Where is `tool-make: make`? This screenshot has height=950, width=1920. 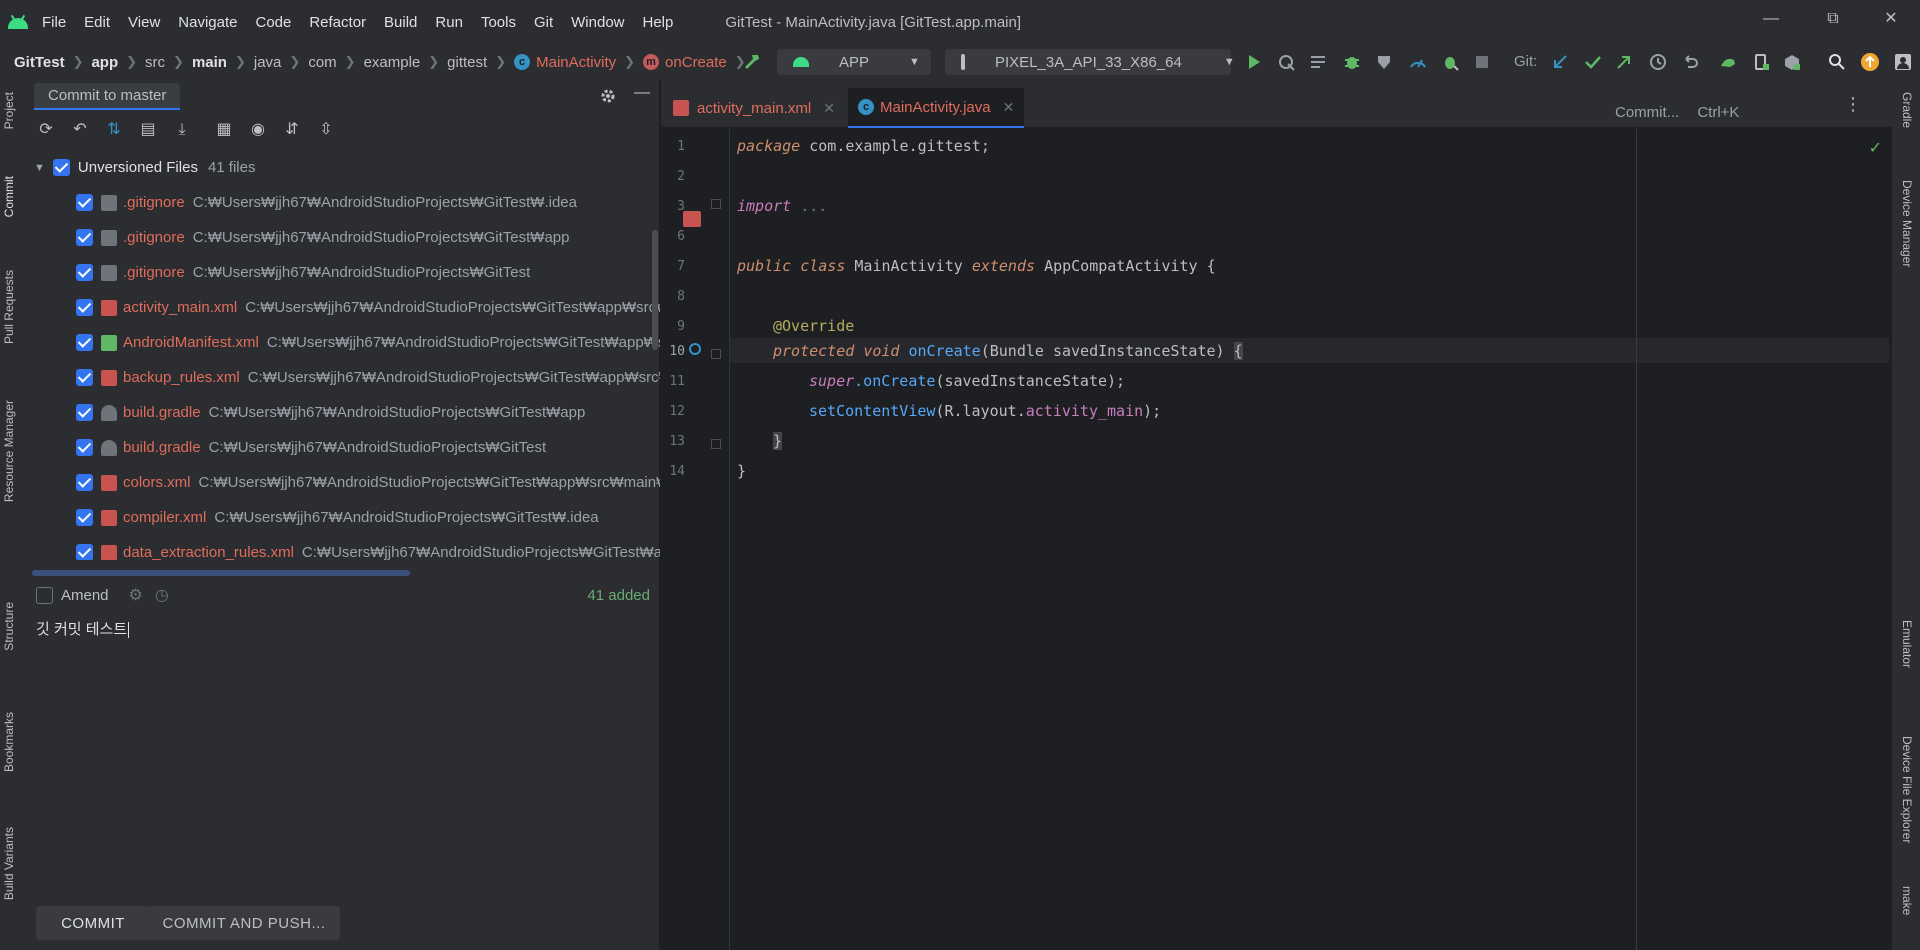 tool-make: make is located at coordinates (1907, 900).